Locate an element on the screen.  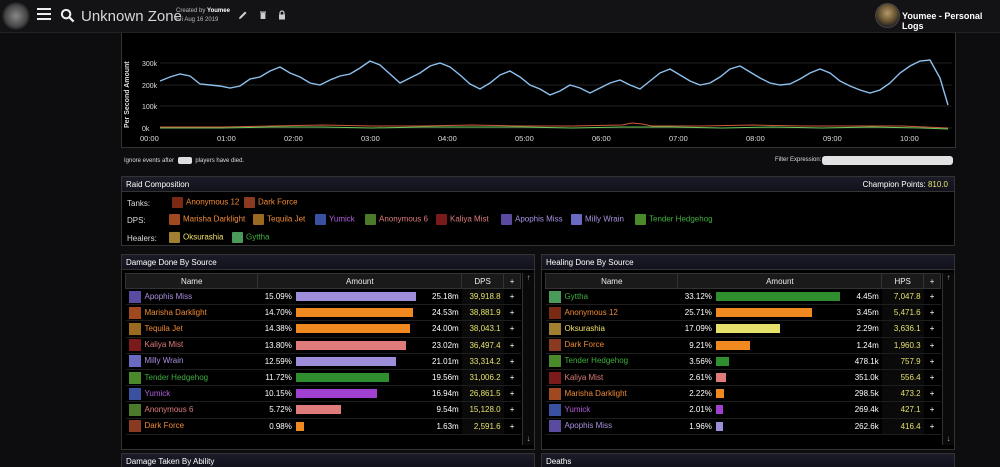
source-cell: Anonymous 6 is located at coordinates (191, 410).